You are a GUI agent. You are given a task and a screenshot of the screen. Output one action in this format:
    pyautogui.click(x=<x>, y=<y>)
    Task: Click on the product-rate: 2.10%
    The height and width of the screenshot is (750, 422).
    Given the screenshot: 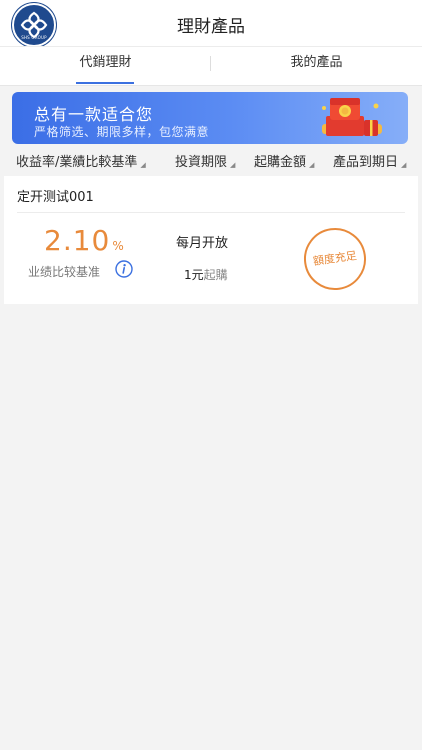 What is the action you would take?
    pyautogui.click(x=84, y=240)
    